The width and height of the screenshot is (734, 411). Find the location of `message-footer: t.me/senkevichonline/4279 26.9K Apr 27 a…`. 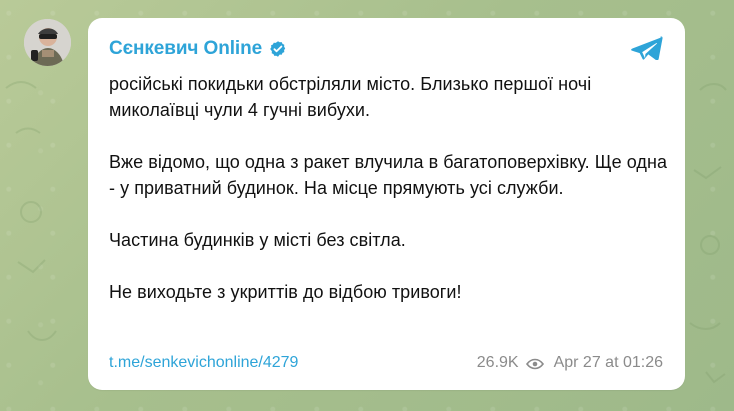

message-footer: t.me/senkevichonline/4279 26.9K Apr 27 a… is located at coordinates (386, 363).